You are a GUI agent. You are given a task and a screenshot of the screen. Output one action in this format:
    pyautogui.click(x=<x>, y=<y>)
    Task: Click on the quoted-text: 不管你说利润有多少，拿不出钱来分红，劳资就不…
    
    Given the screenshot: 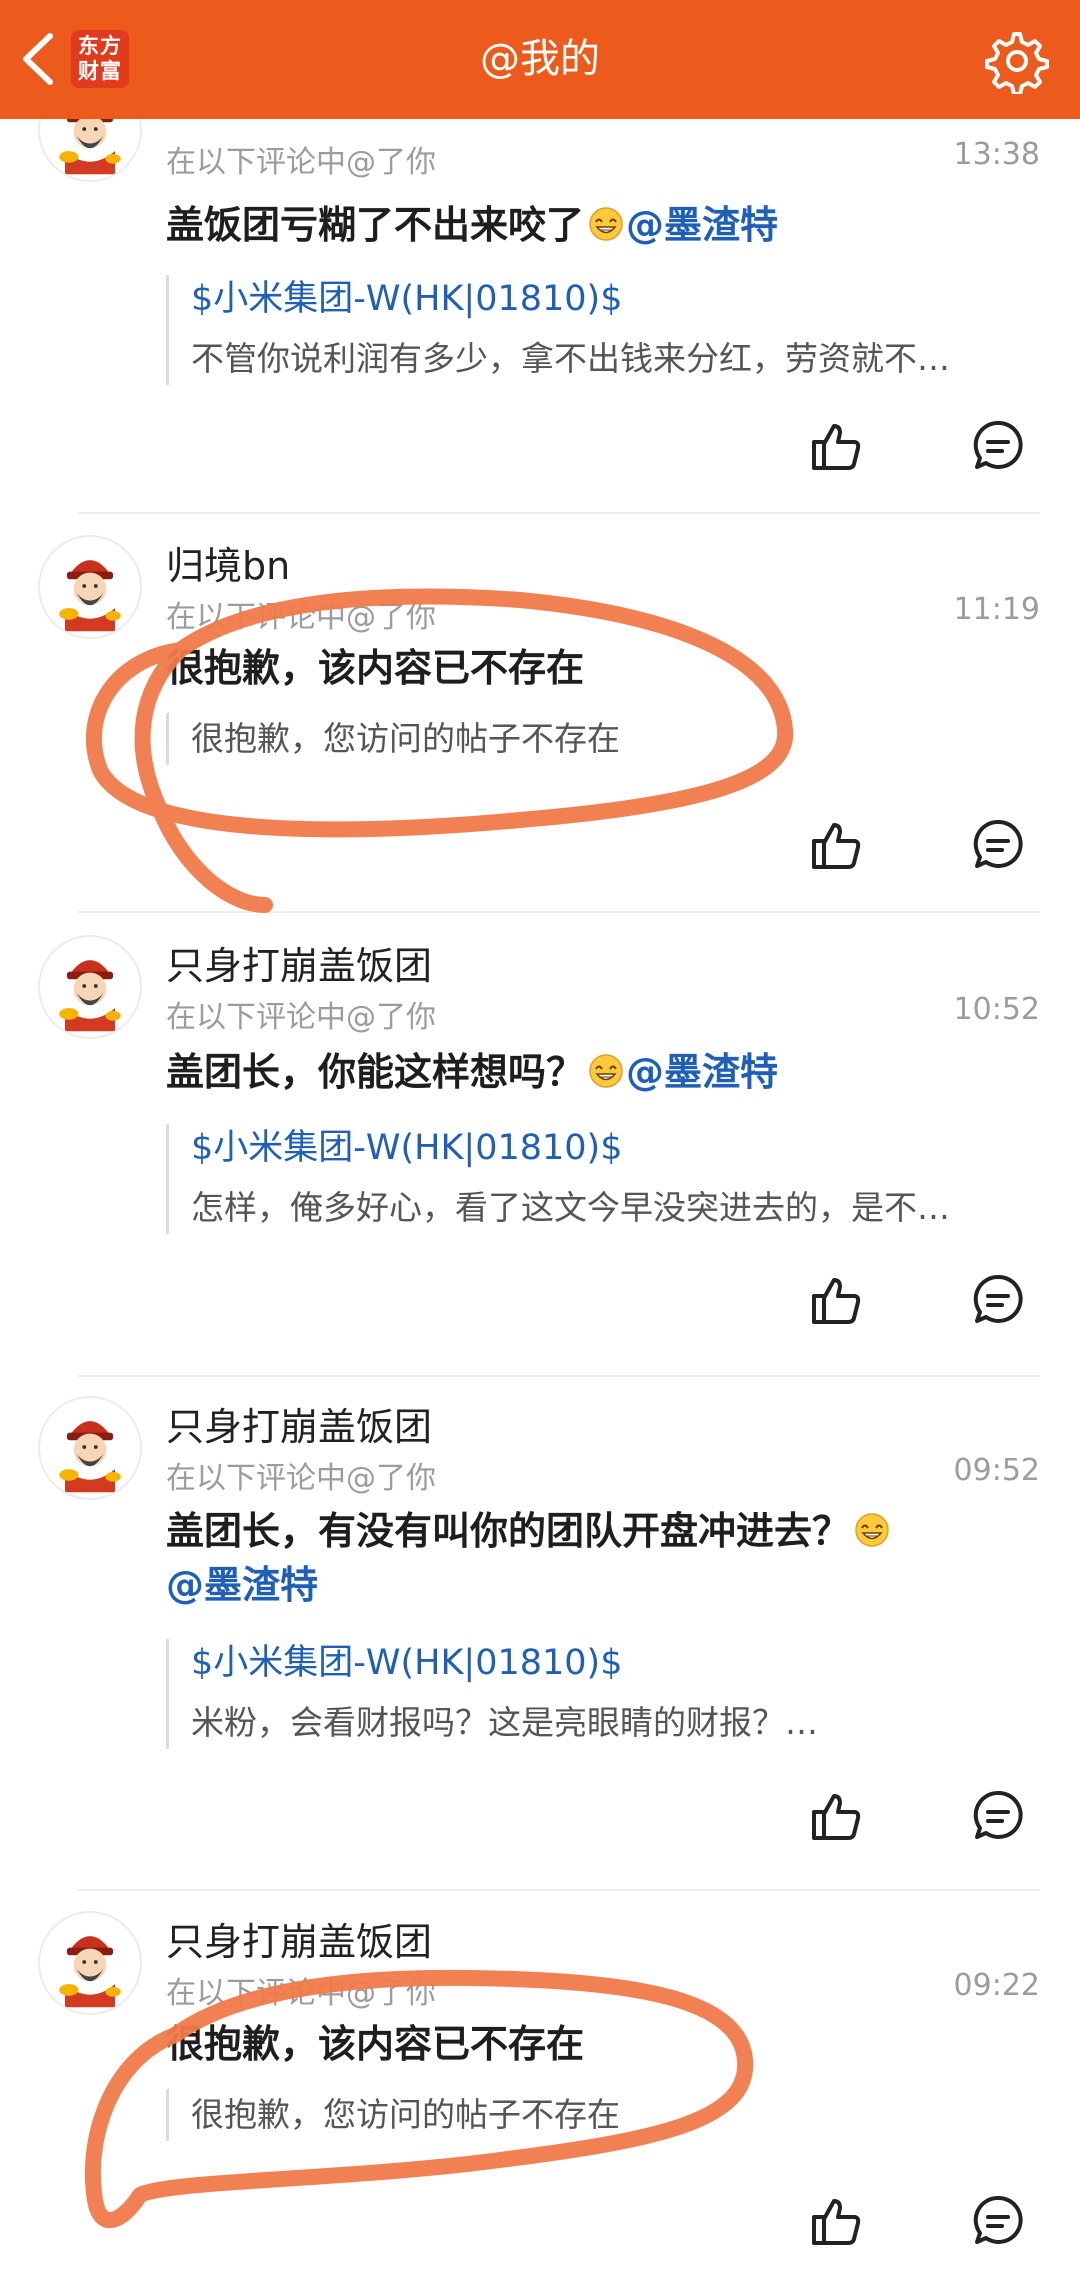 What is the action you would take?
    pyautogui.click(x=570, y=358)
    